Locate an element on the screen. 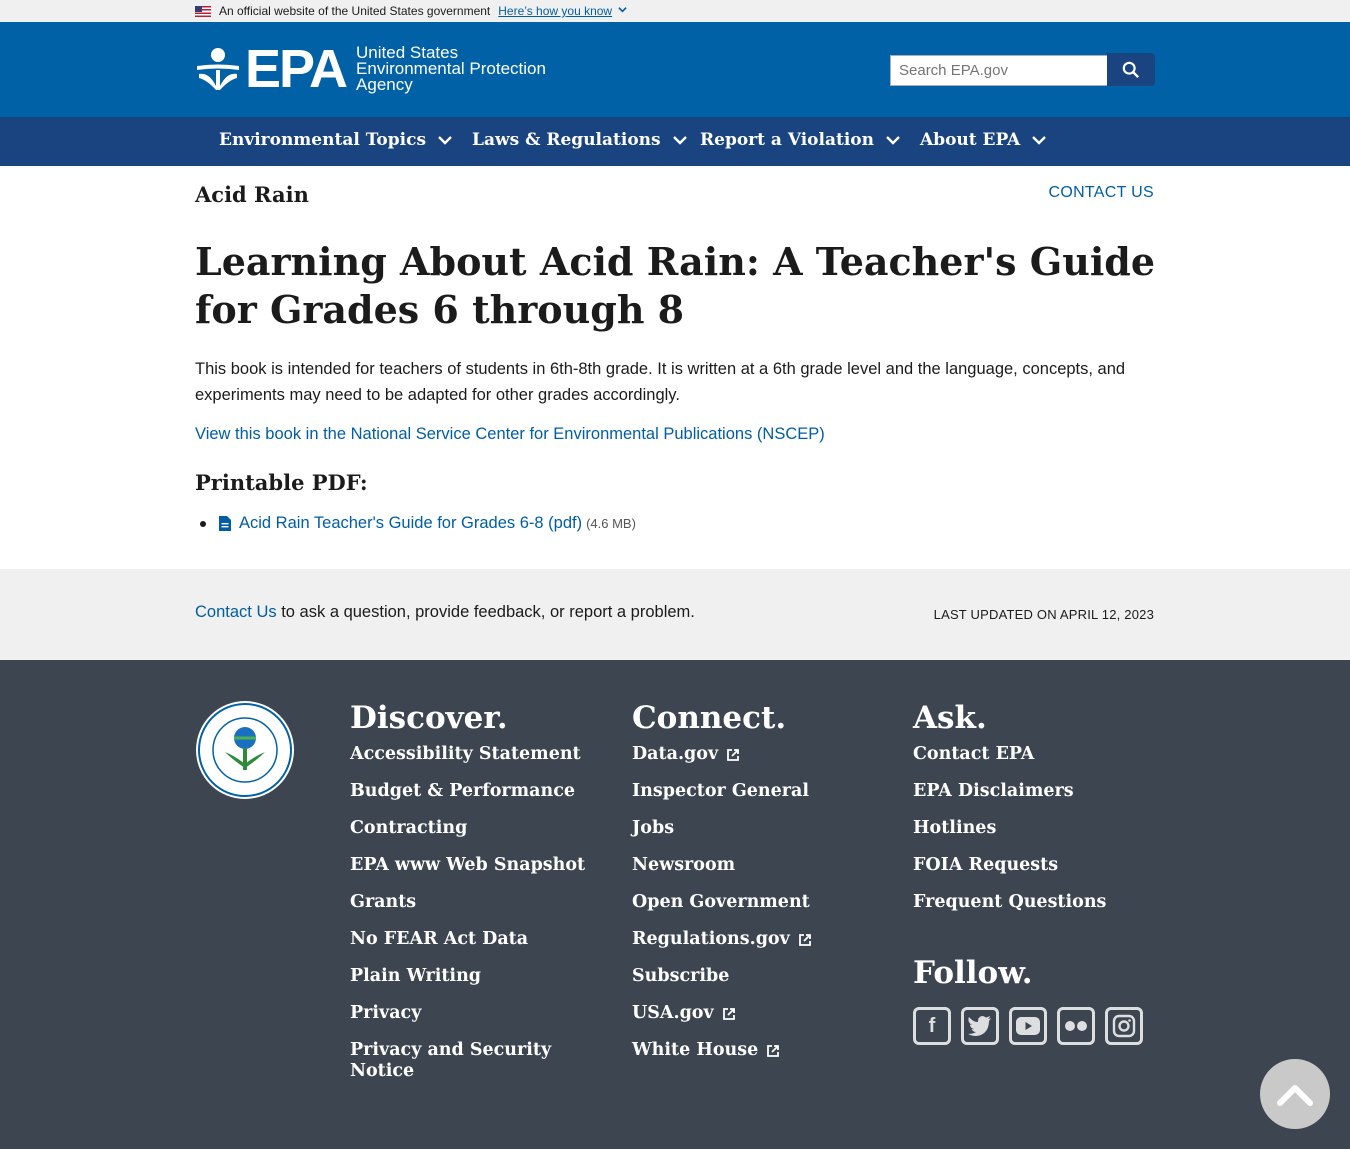 The width and height of the screenshot is (1350, 1149). footer-link: Hotlines is located at coordinates (1009, 828).